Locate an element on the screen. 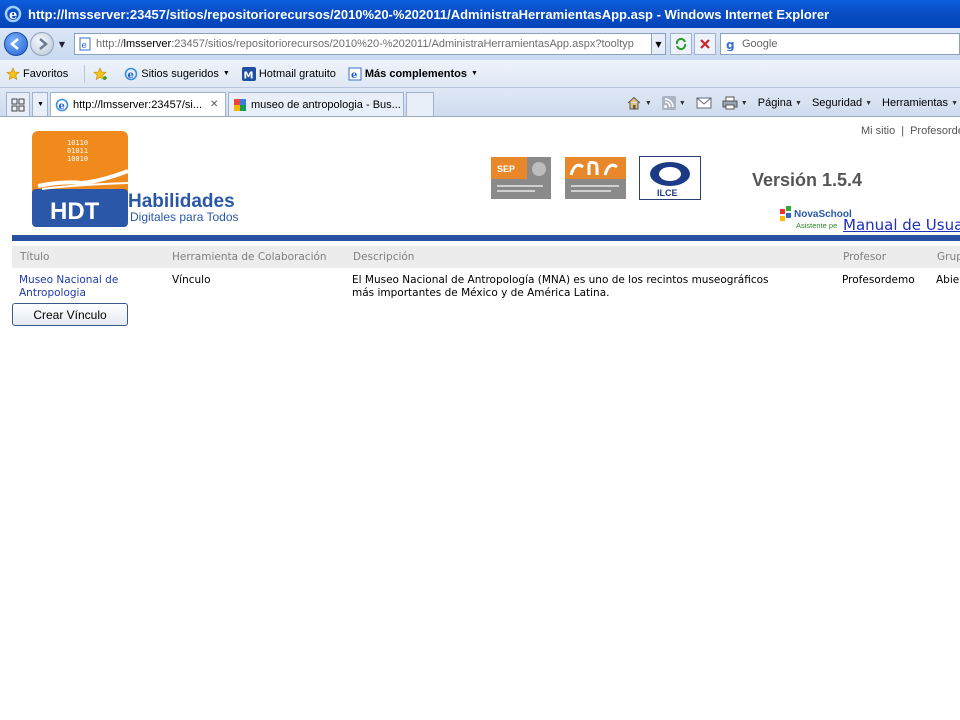 Image resolution: width=960 pixels, height=720 pixels. refresh-button is located at coordinates (681, 44).